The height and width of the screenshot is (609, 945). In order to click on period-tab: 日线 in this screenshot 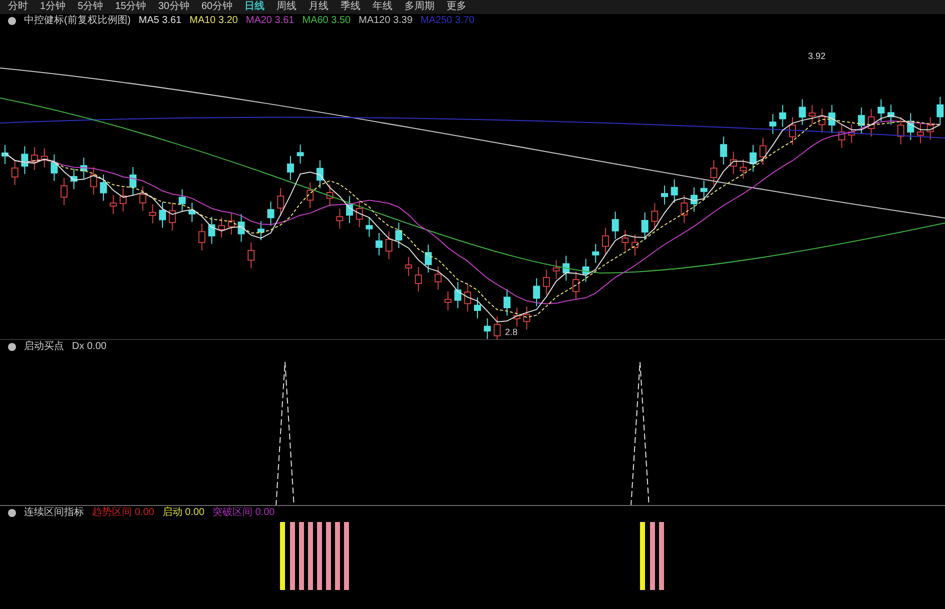, I will do `click(254, 7)`.